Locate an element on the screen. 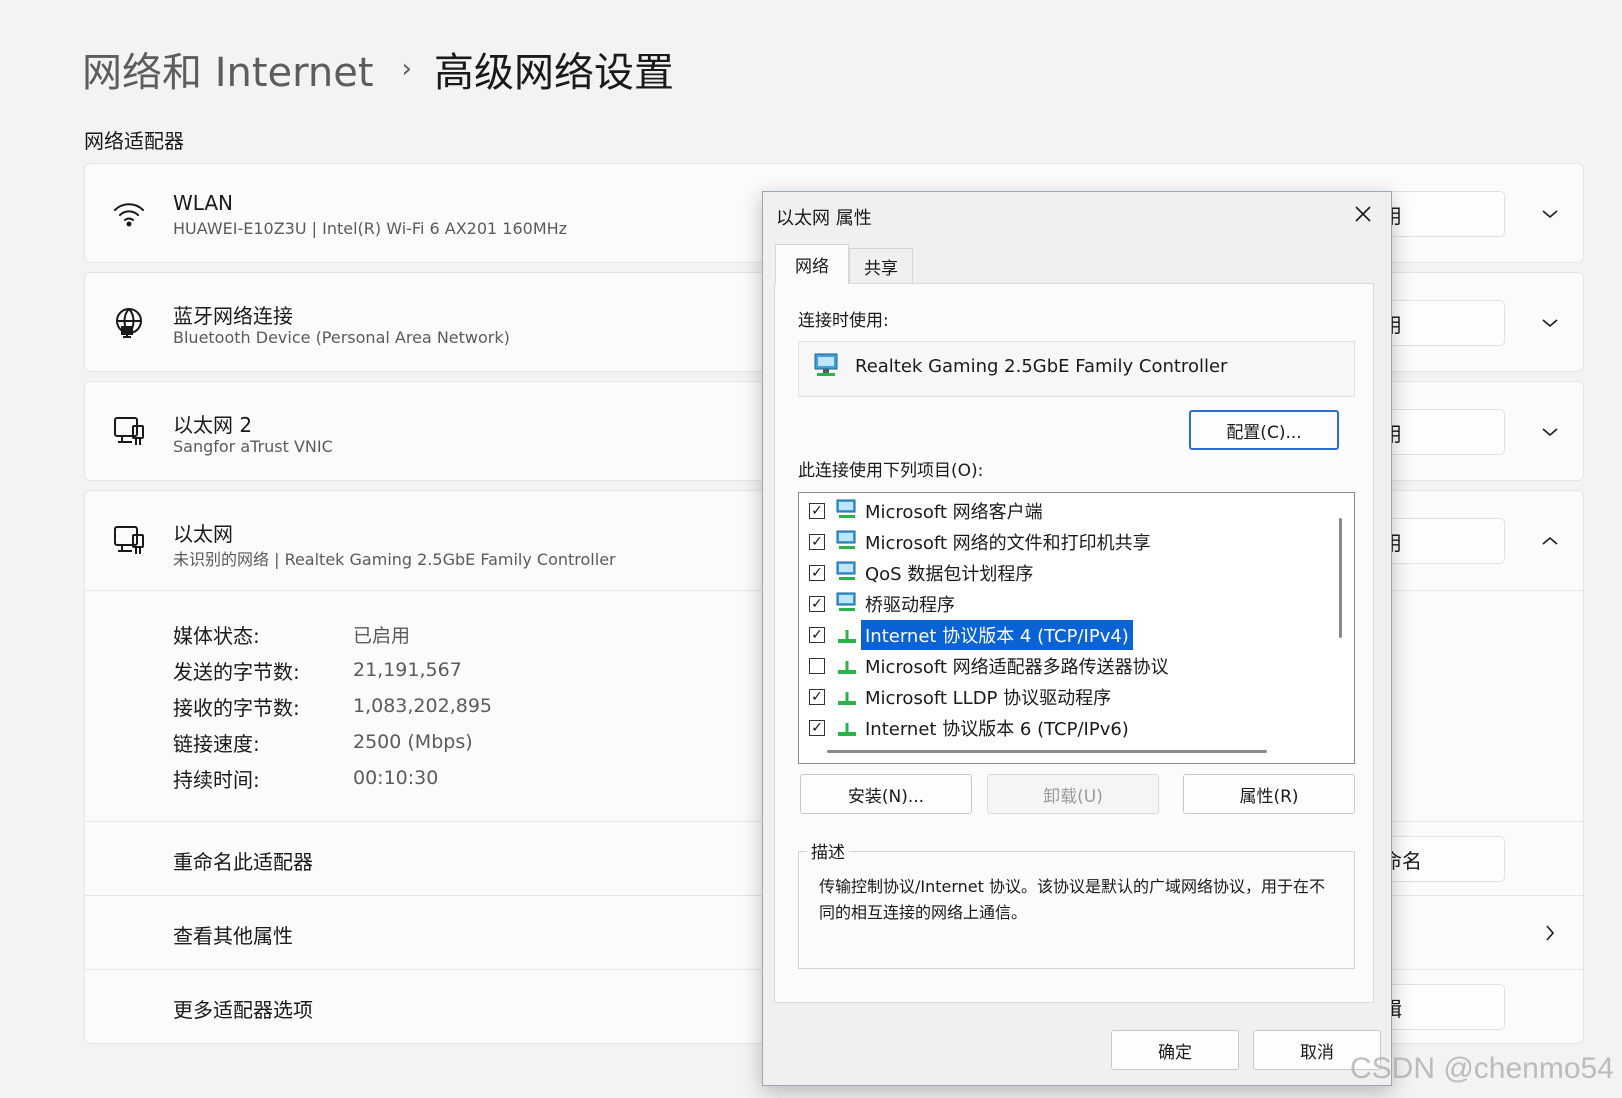 The image size is (1622, 1098). enable-button: 启用 is located at coordinates (1433, 432).